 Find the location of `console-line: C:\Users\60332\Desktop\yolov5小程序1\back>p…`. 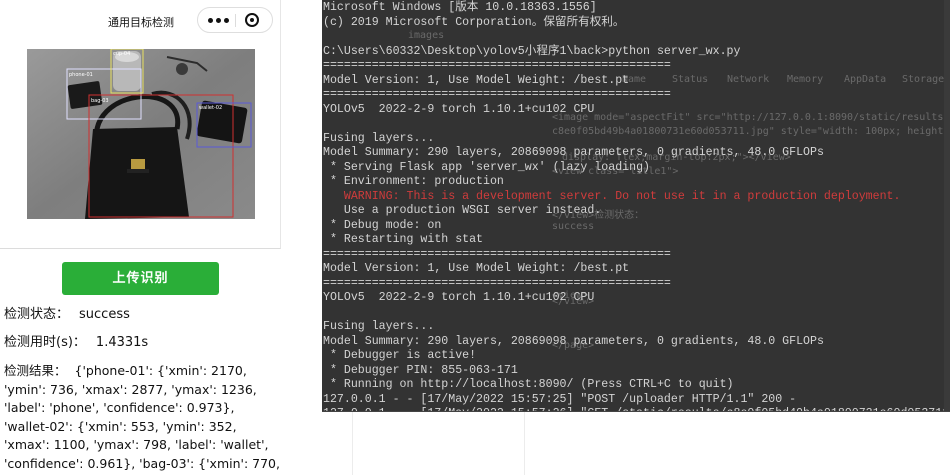

console-line: C:\Users\60332\Desktop\yolov5小程序1\back>p… is located at coordinates (532, 51).